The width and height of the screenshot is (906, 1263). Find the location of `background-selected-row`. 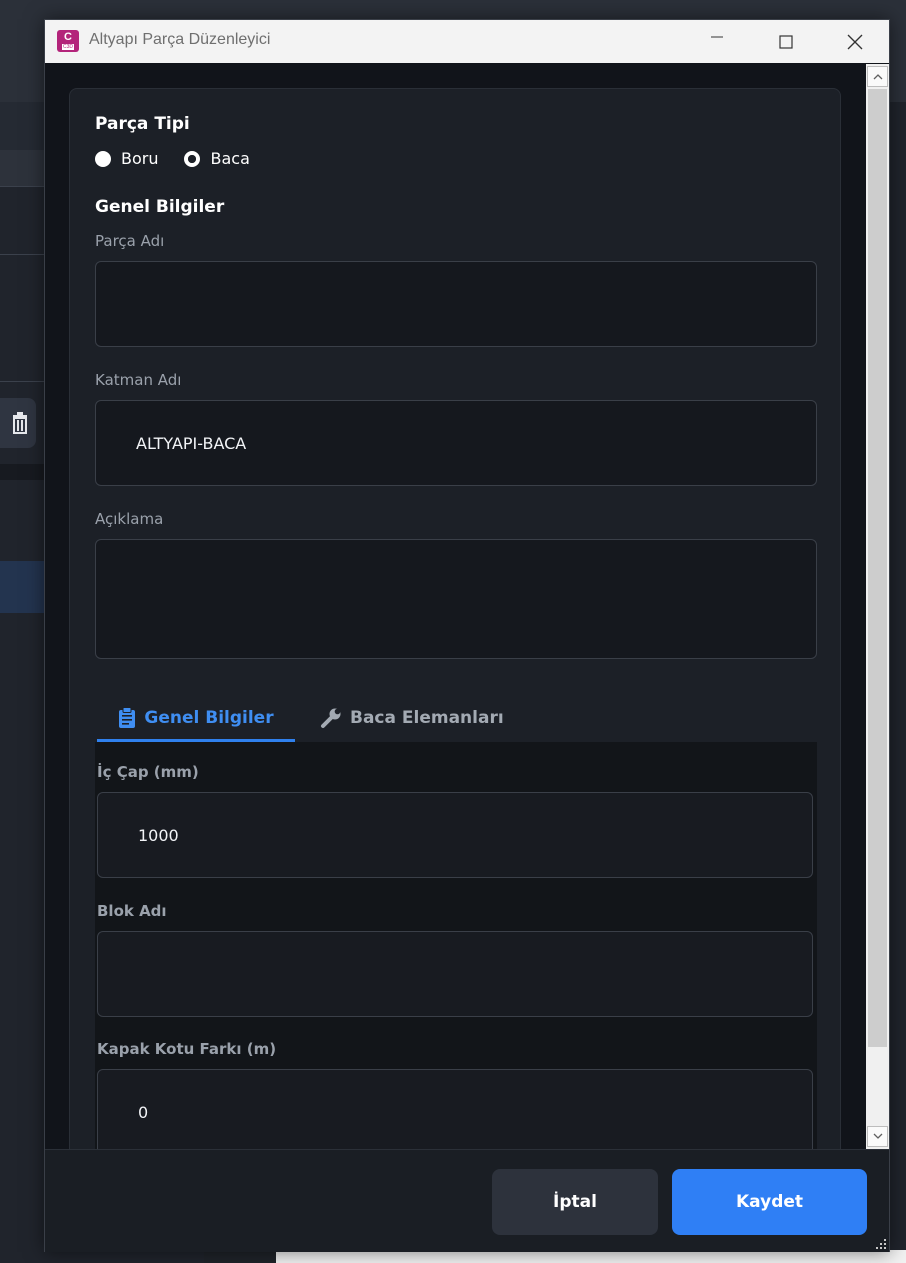

background-selected-row is located at coordinates (22, 587).